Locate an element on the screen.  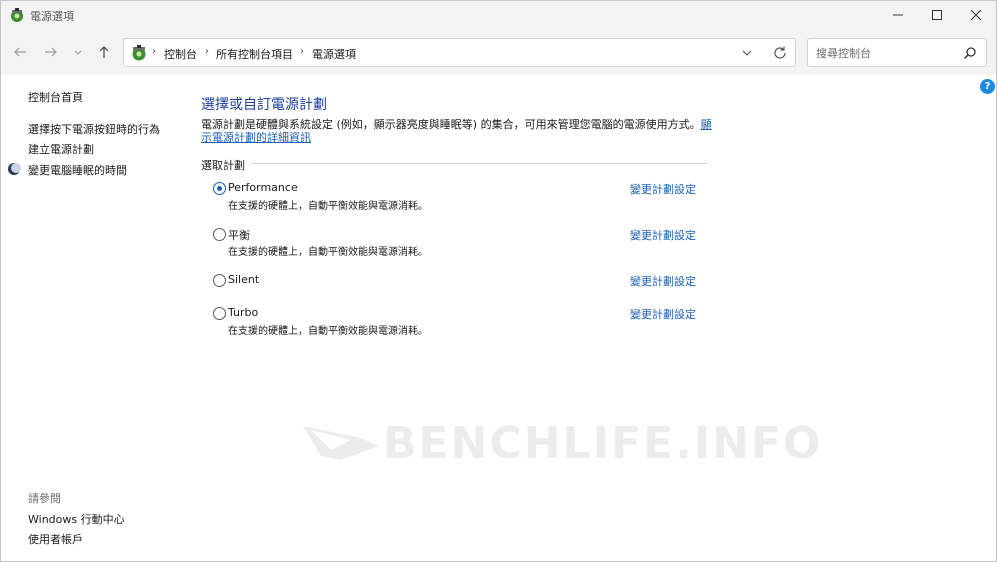
address-bar: › 控制台 › 所有控制台項目 › 電源選項 is located at coordinates (459, 52).